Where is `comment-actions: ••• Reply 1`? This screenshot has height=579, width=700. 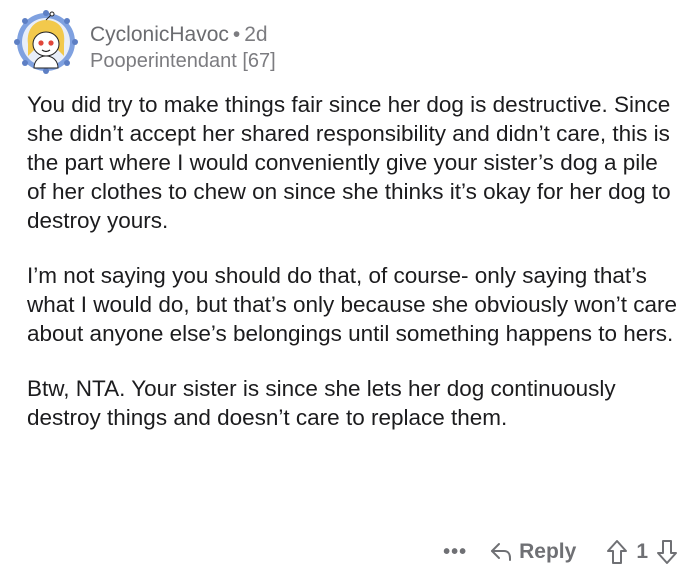
comment-actions: ••• Reply 1 is located at coordinates (560, 552).